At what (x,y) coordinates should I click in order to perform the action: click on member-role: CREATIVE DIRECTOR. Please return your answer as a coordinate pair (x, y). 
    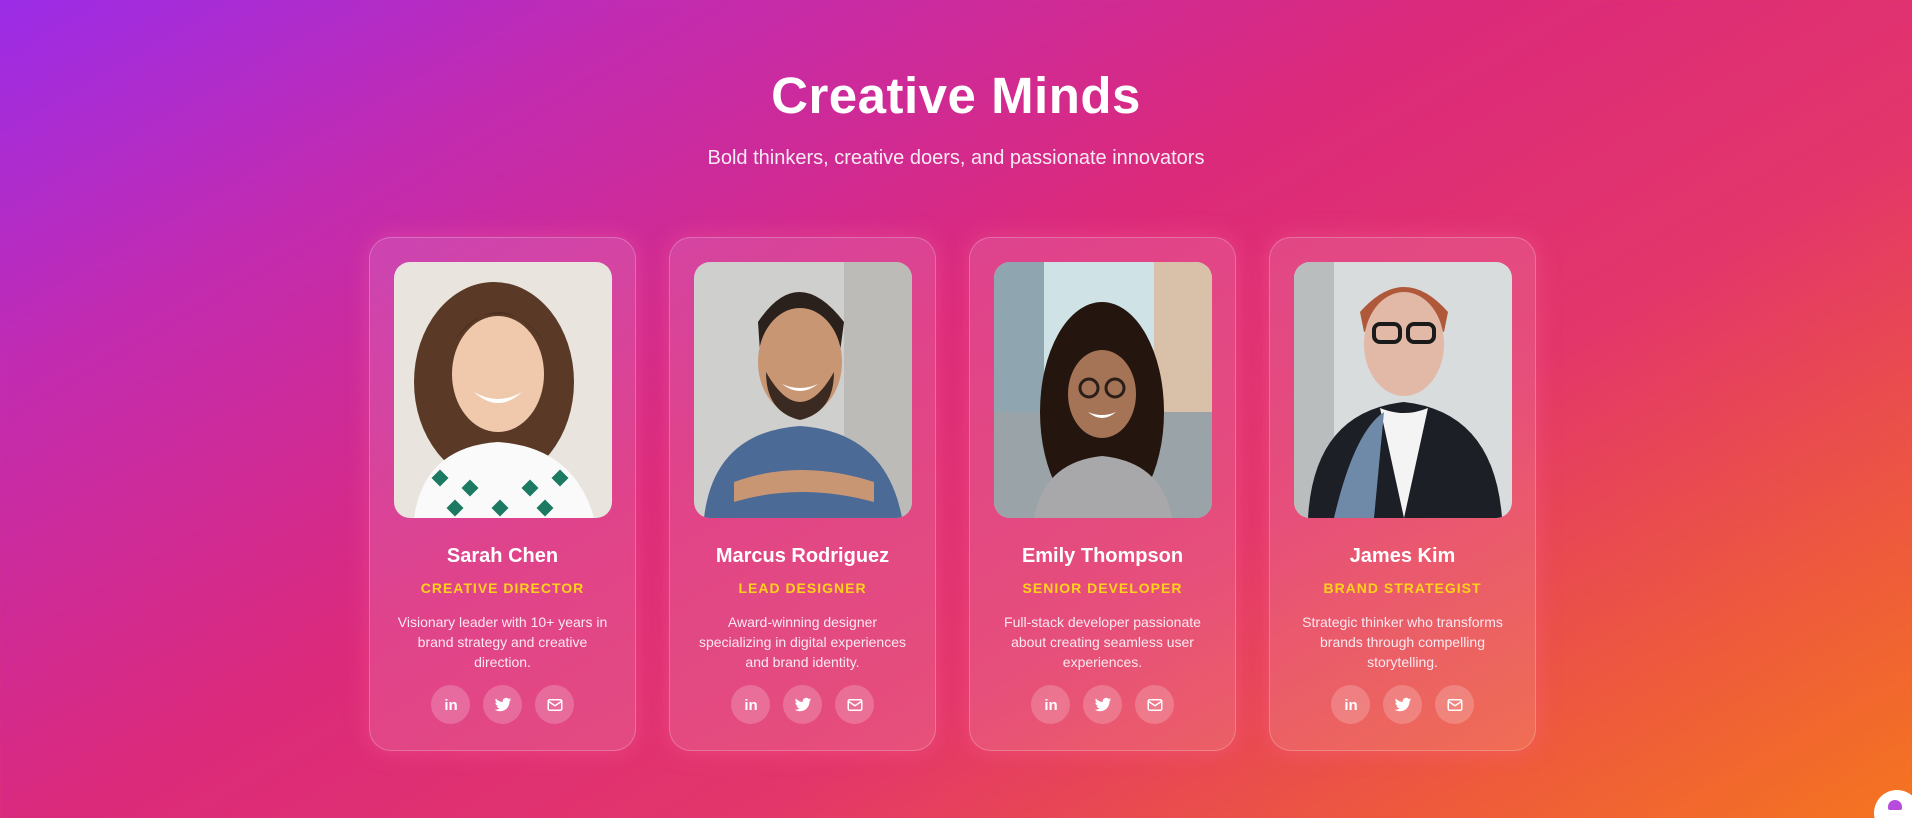
    Looking at the image, I should click on (502, 588).